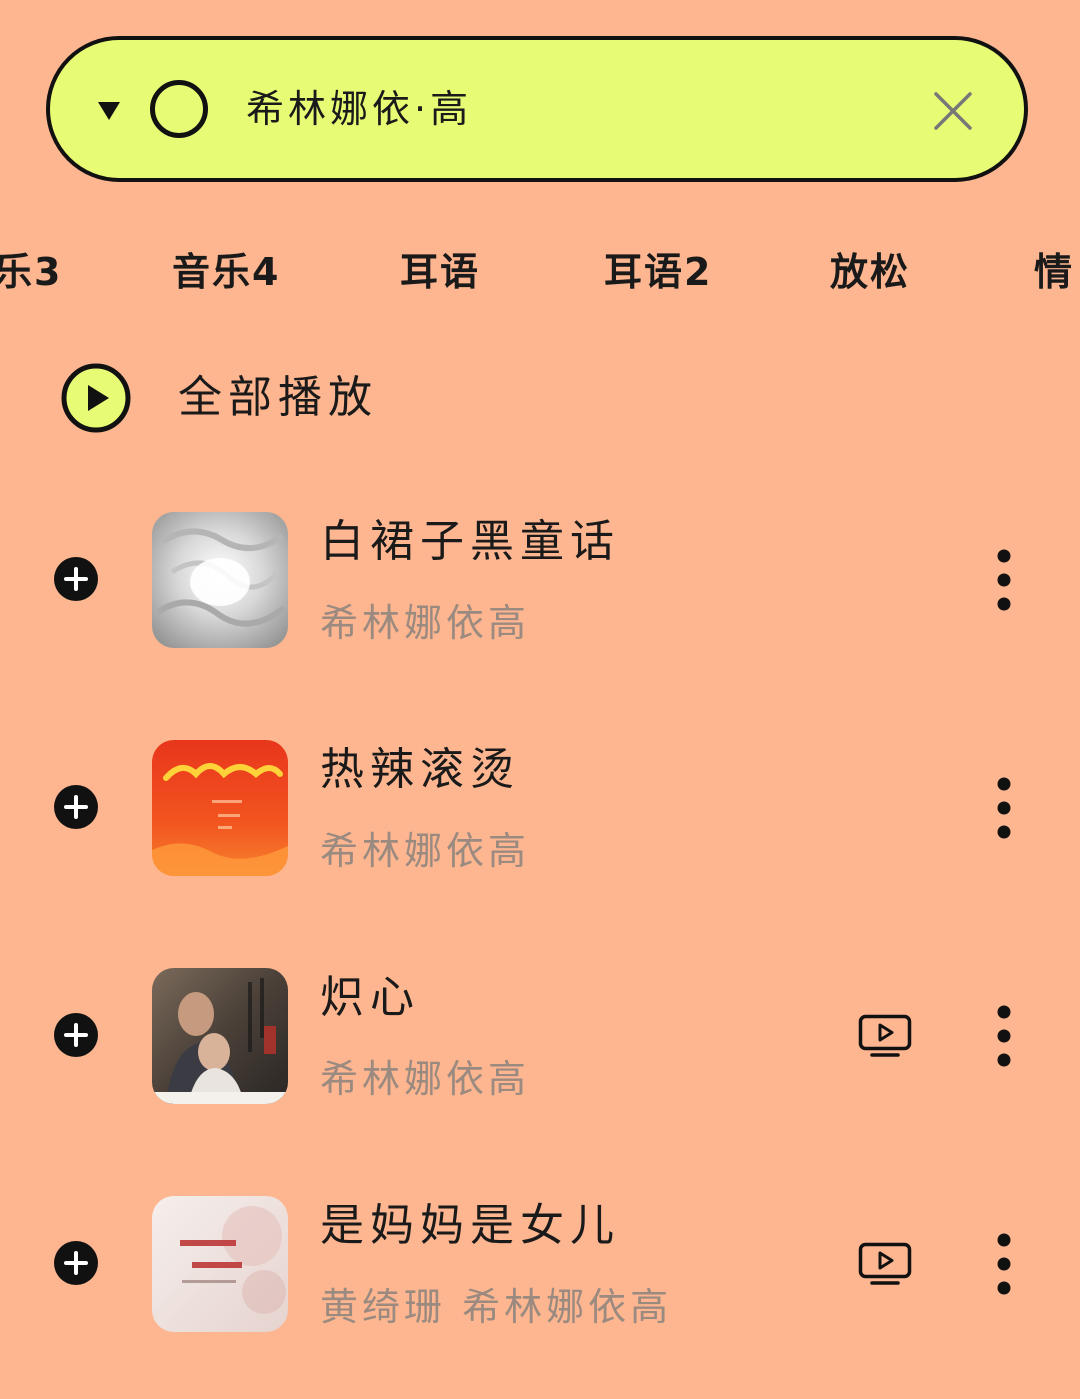  Describe the element at coordinates (540, 592) in the screenshot. I see `song-row: 白裙子黑童话 希林娜依高` at that location.